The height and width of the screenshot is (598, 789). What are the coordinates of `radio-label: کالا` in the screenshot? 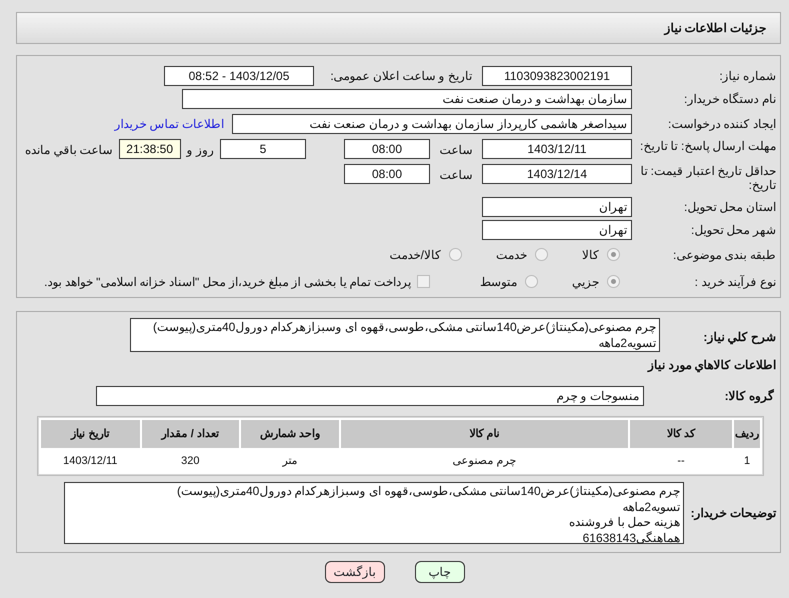 It's located at (590, 255).